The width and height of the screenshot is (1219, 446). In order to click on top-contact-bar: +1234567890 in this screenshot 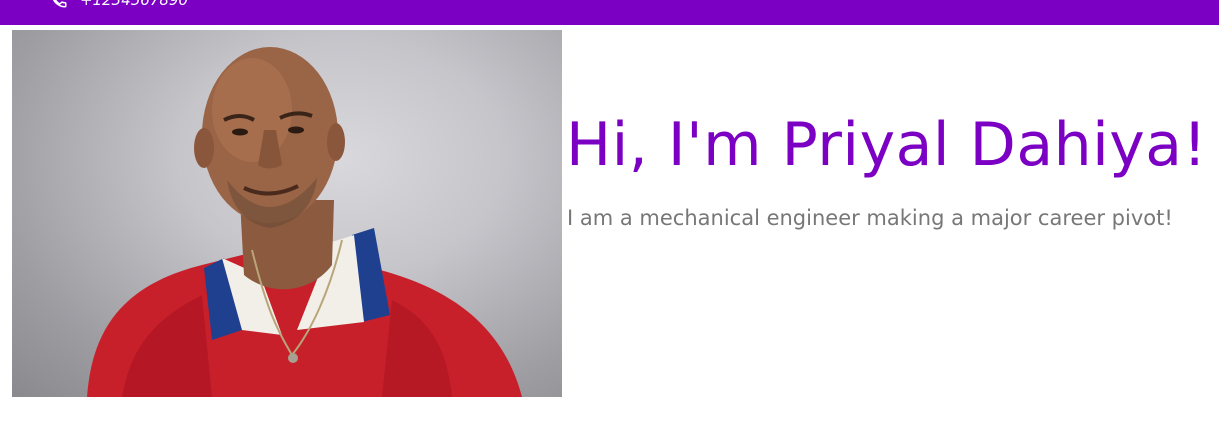, I will do `click(609, 12)`.